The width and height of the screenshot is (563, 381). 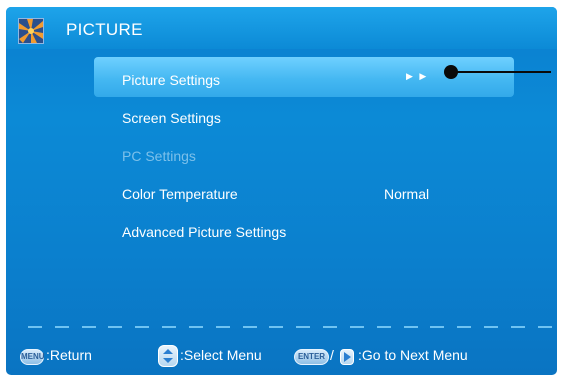 What do you see at coordinates (180, 194) in the screenshot?
I see `menu-item-color-temperature: Color Temperature` at bounding box center [180, 194].